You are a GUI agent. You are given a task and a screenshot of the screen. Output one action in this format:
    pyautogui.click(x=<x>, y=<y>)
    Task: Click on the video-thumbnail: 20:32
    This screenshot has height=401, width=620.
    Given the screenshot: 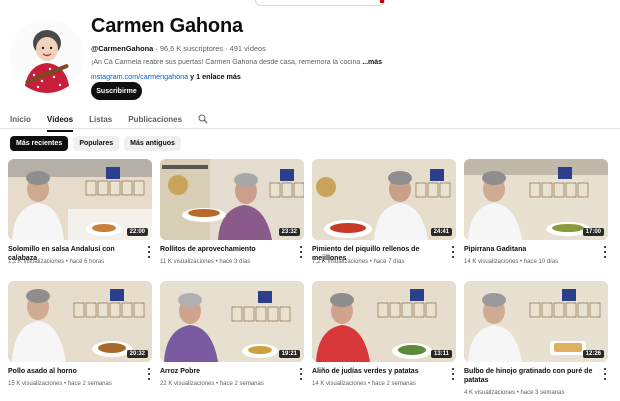 What is the action you would take?
    pyautogui.click(x=80, y=321)
    